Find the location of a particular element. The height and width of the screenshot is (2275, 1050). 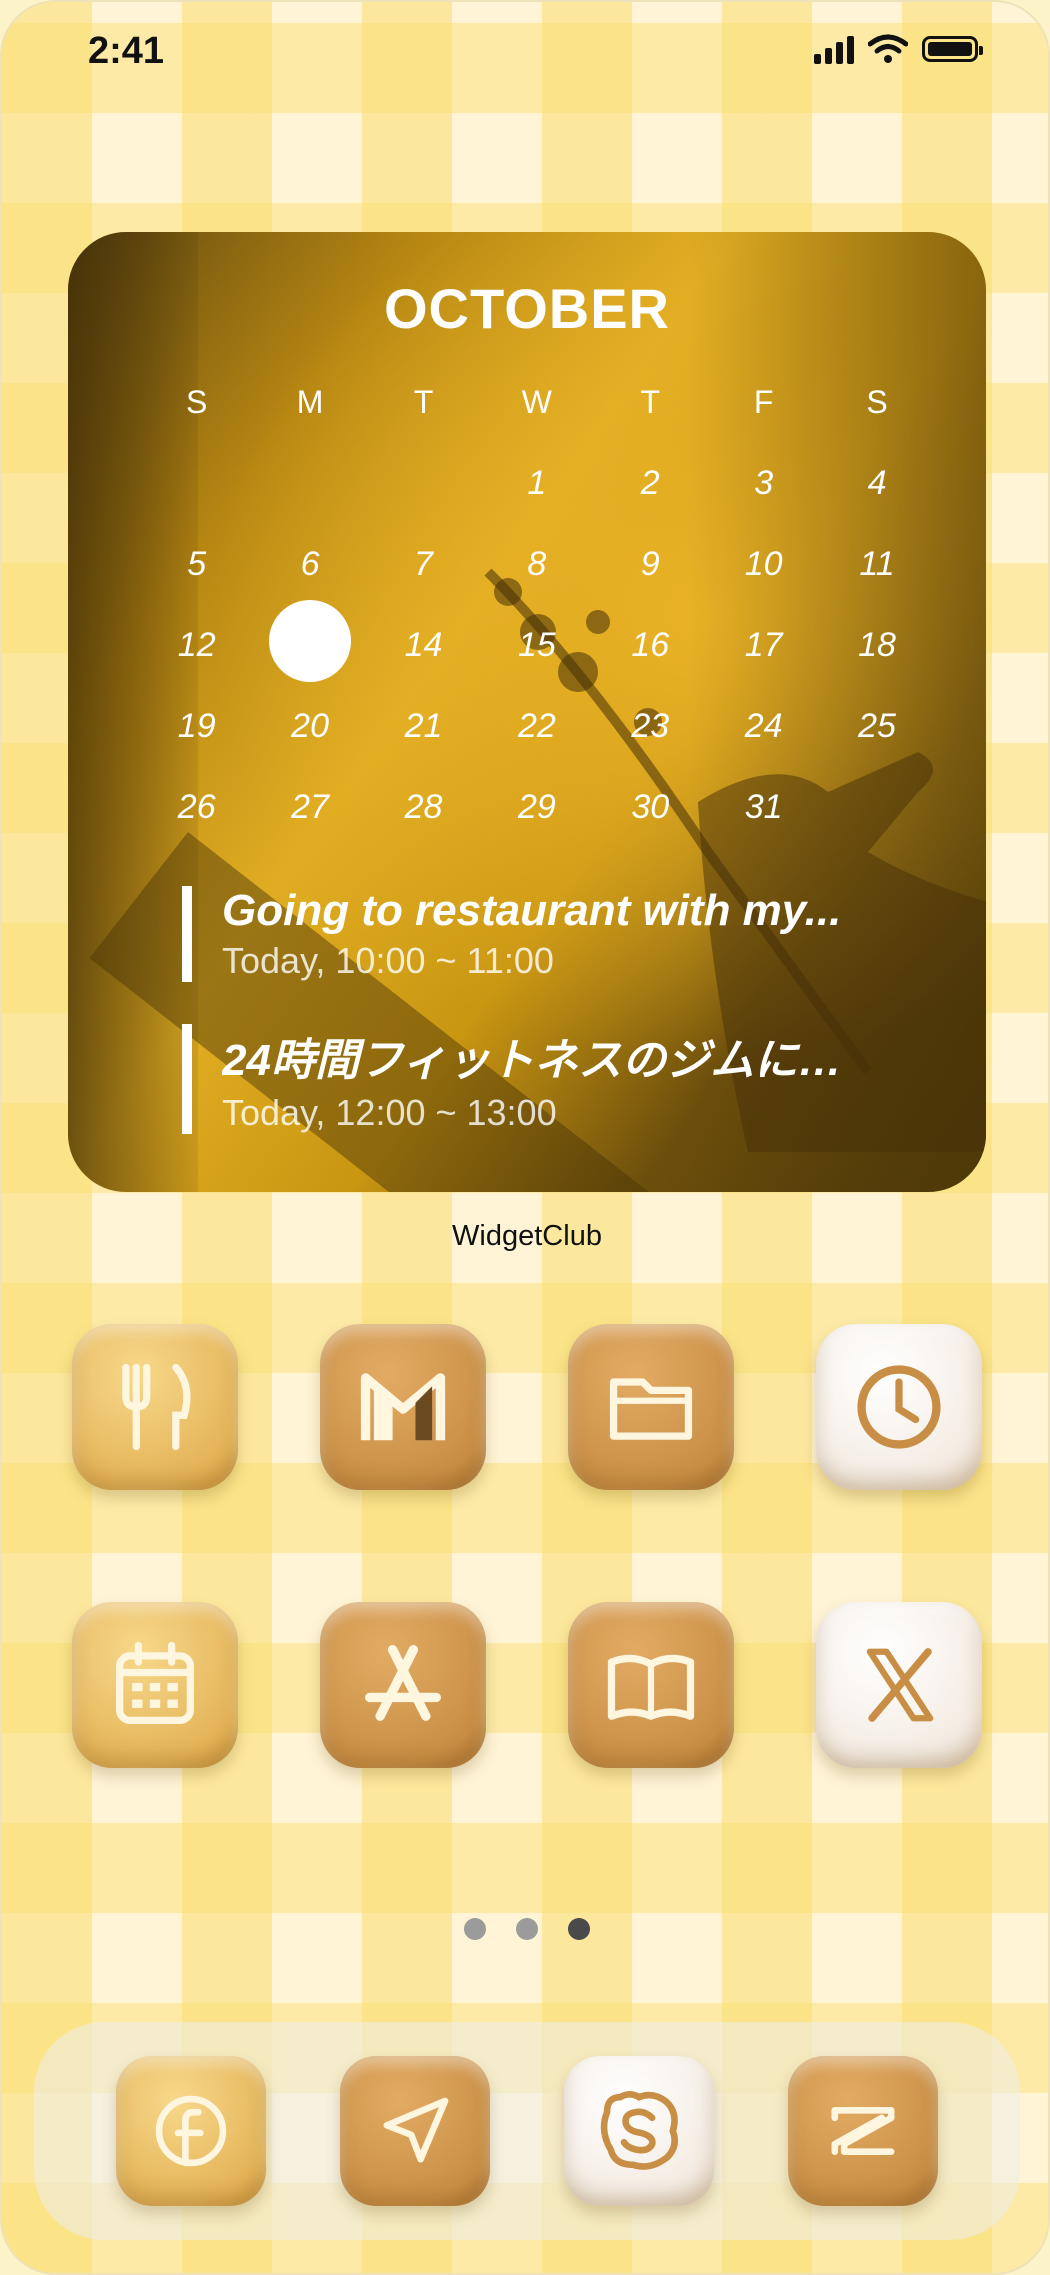

calendar-app is located at coordinates (155, 1685).